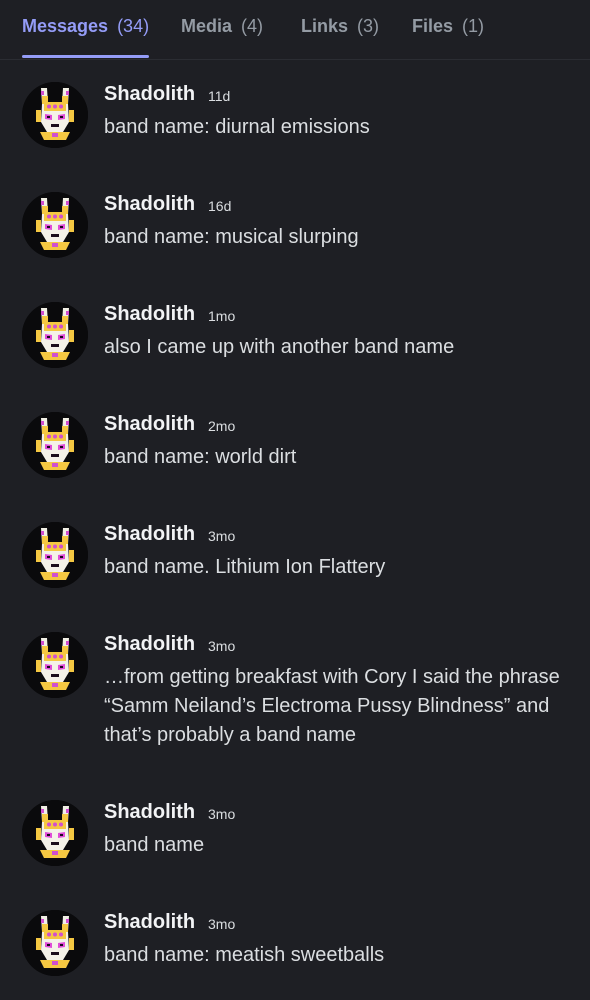  What do you see at coordinates (433, 26) in the screenshot?
I see `tab-label: Files` at bounding box center [433, 26].